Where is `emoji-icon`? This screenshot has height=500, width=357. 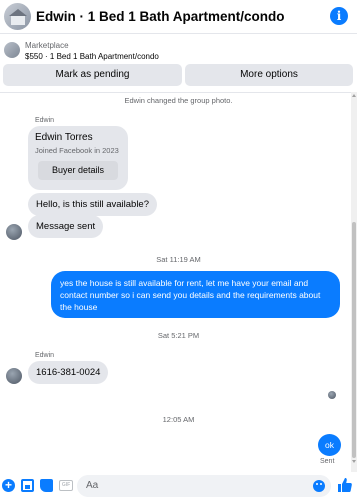
emoji-icon is located at coordinates (319, 486).